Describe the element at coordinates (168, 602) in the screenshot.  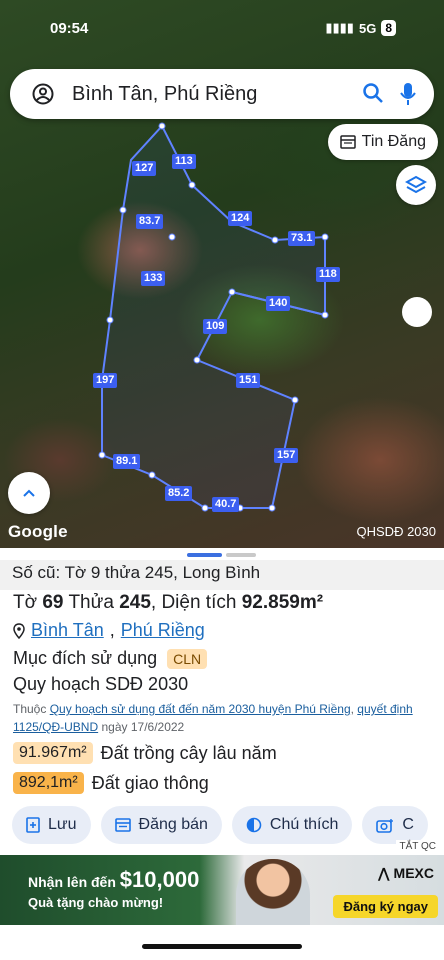
I see `parcel-title: Tờ 69 Thửa 245, Diện tích 92.859m²` at that location.